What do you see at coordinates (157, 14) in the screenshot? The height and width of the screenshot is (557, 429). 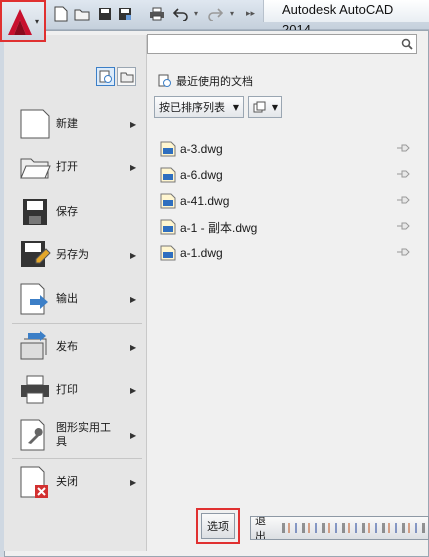 I see `print-icon` at bounding box center [157, 14].